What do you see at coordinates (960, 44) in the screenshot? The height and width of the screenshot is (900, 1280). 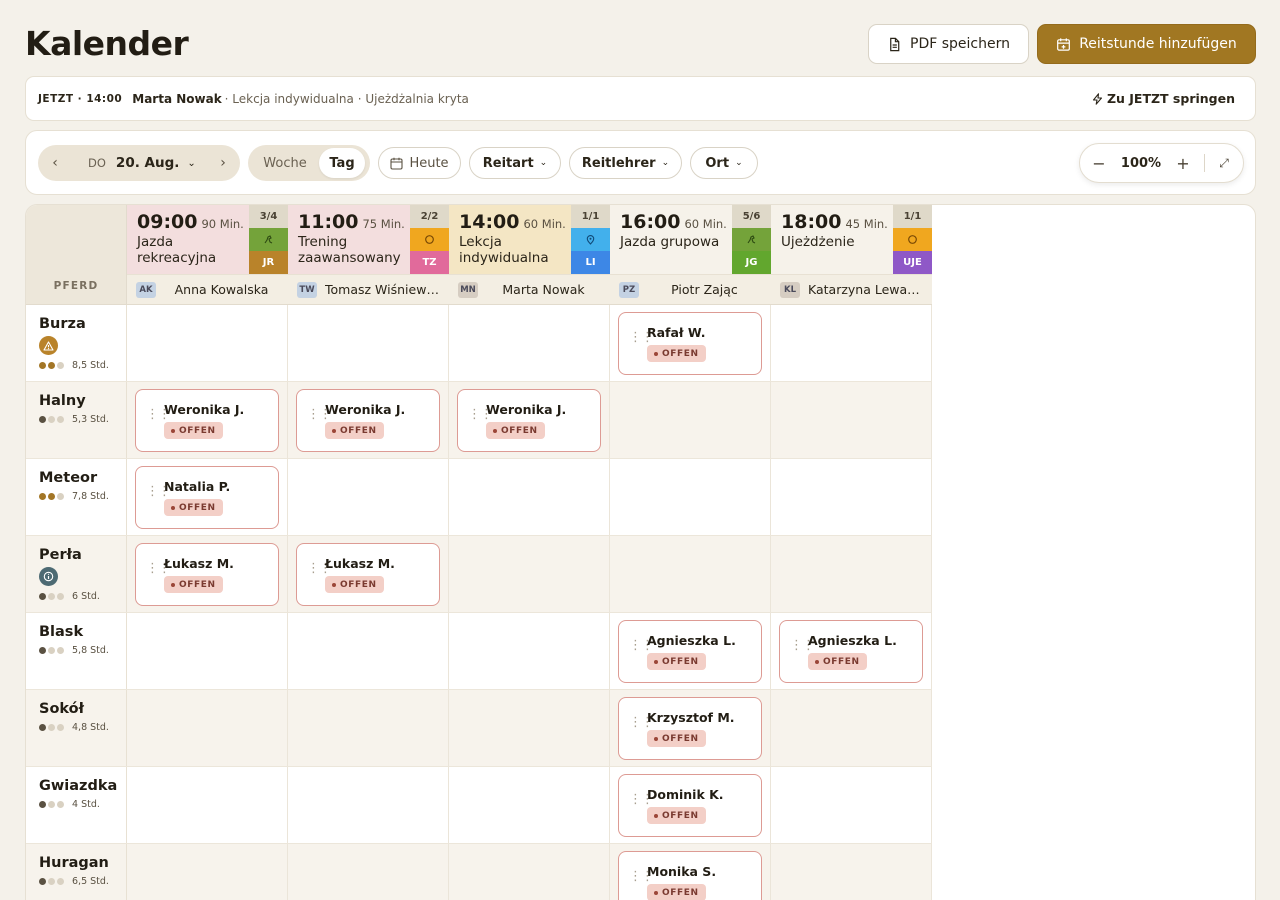 I see `pdf-save-label: PDF speichern` at bounding box center [960, 44].